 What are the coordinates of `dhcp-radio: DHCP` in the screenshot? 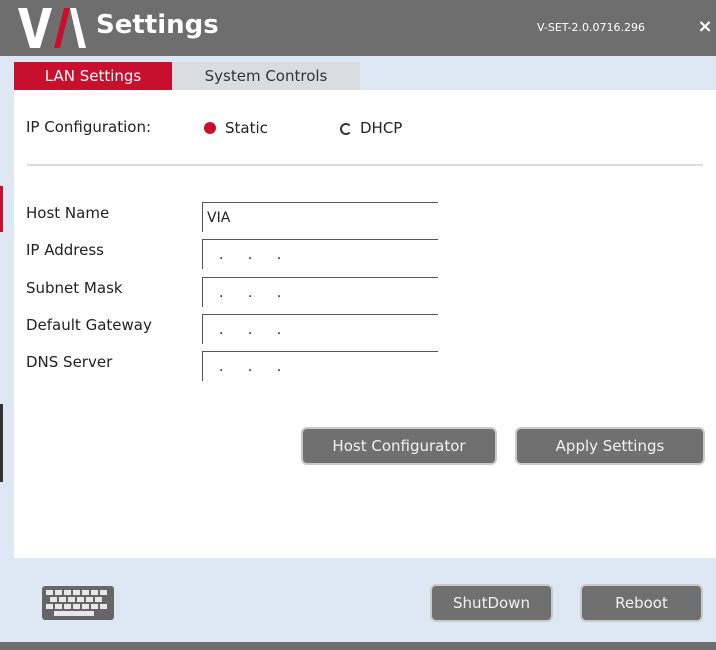 It's located at (379, 129).